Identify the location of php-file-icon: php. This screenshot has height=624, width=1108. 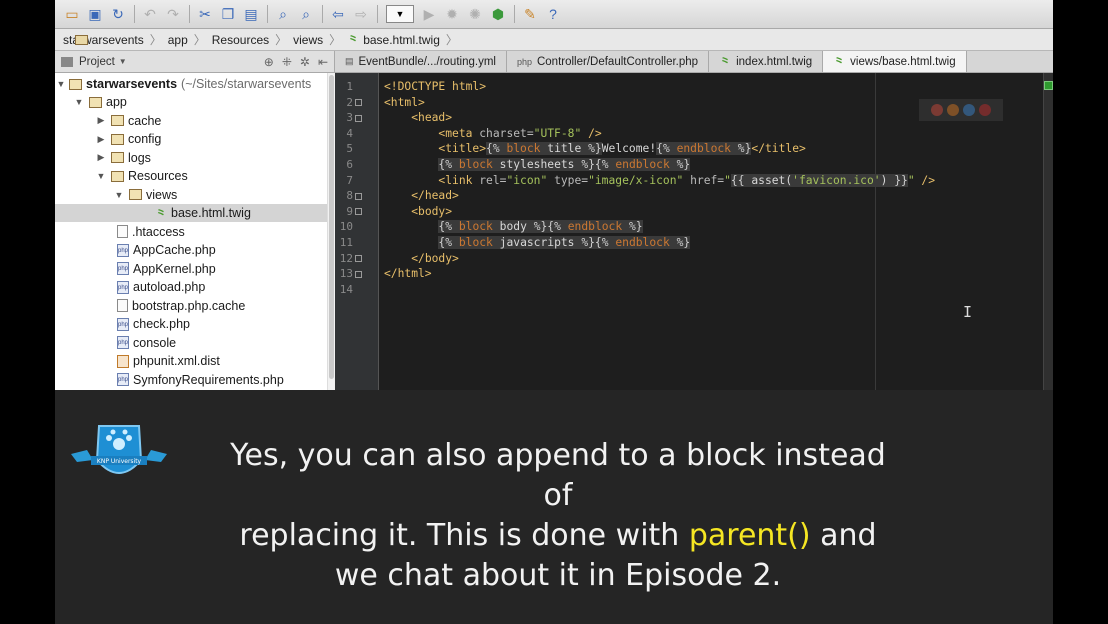
(123, 268).